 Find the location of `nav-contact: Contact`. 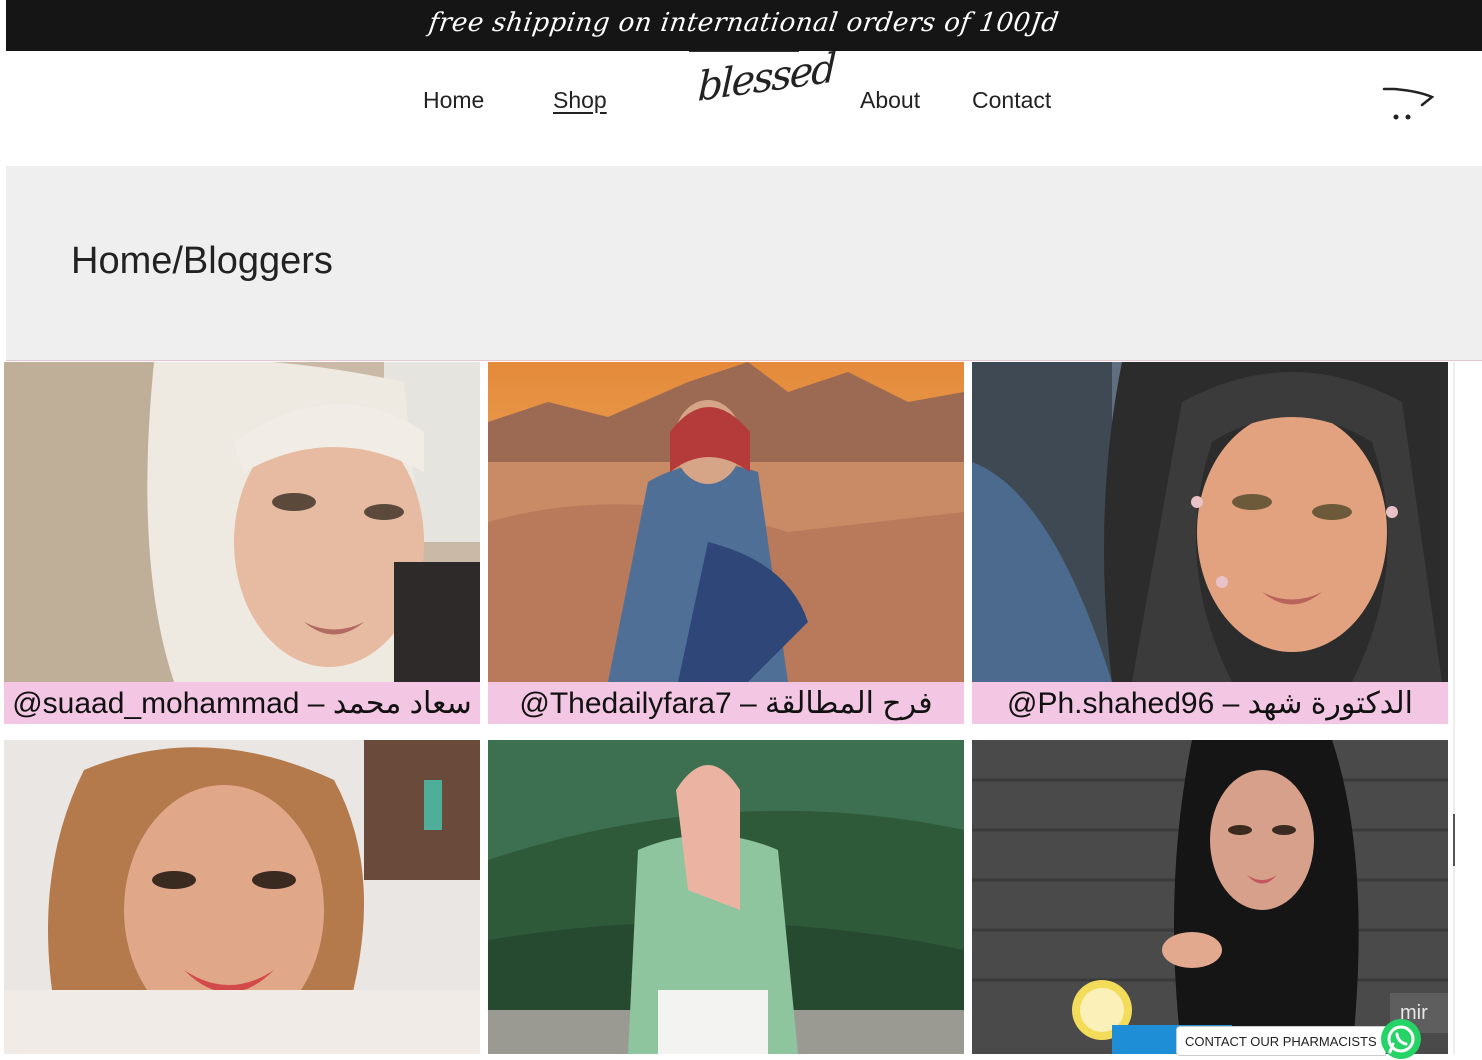

nav-contact: Contact is located at coordinates (1011, 100).